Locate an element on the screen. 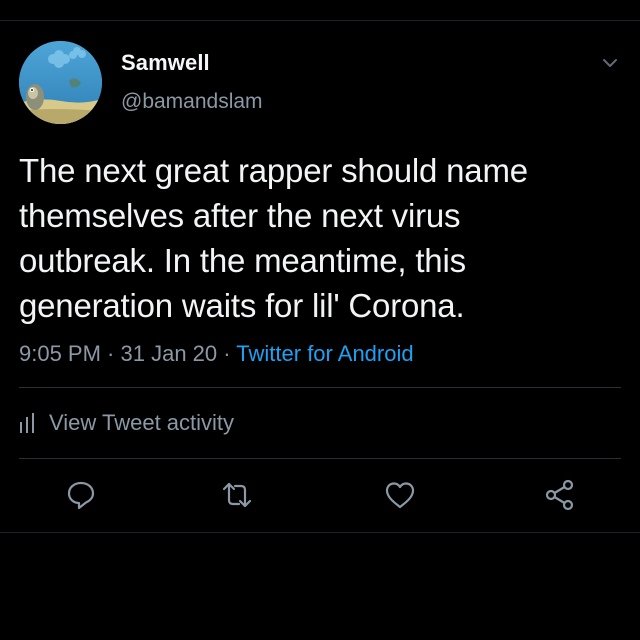  view-tweet-activity-label: View Tweet activity is located at coordinates (142, 422).